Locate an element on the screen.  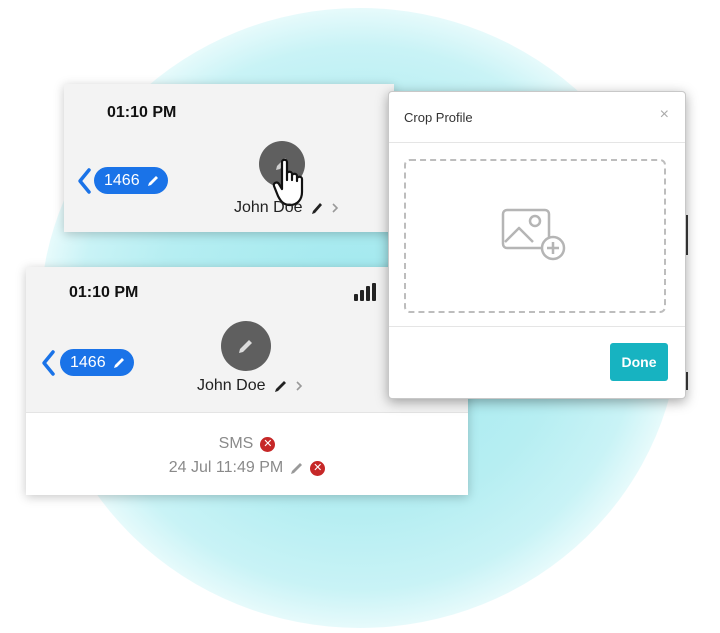
done-button: Done is located at coordinates (639, 362).